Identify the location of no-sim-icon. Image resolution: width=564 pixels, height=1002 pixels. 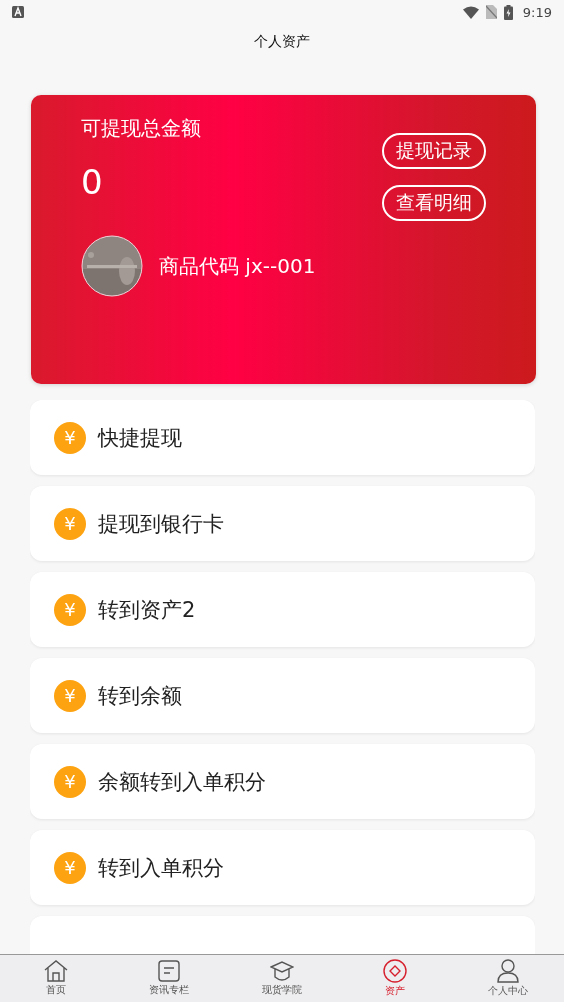
(491, 12).